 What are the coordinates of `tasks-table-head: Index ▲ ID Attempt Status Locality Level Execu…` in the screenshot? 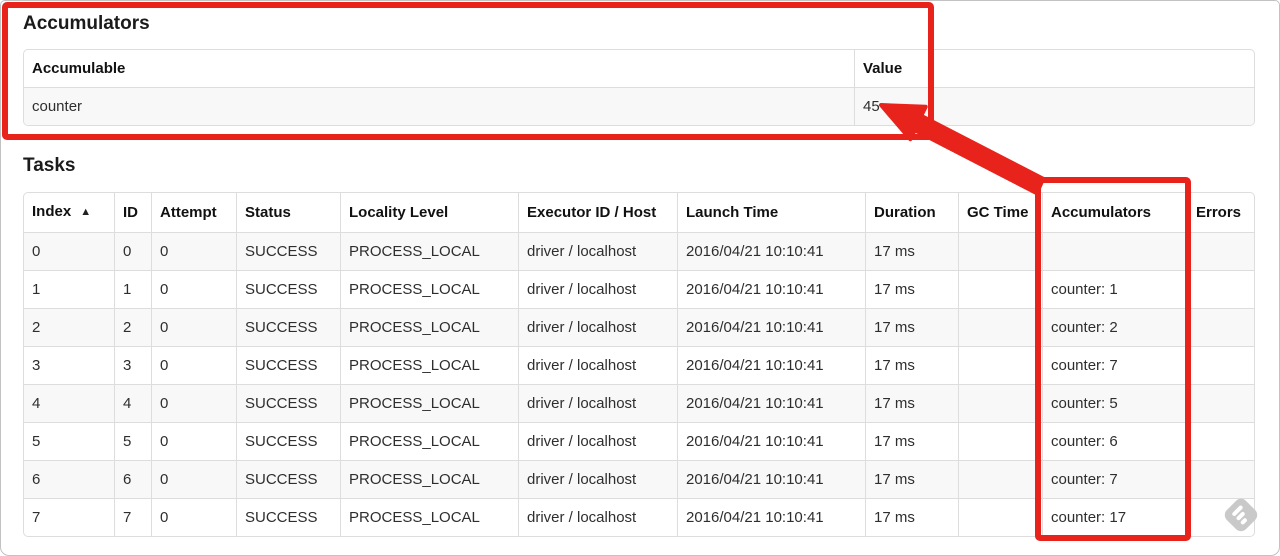 It's located at (639, 212).